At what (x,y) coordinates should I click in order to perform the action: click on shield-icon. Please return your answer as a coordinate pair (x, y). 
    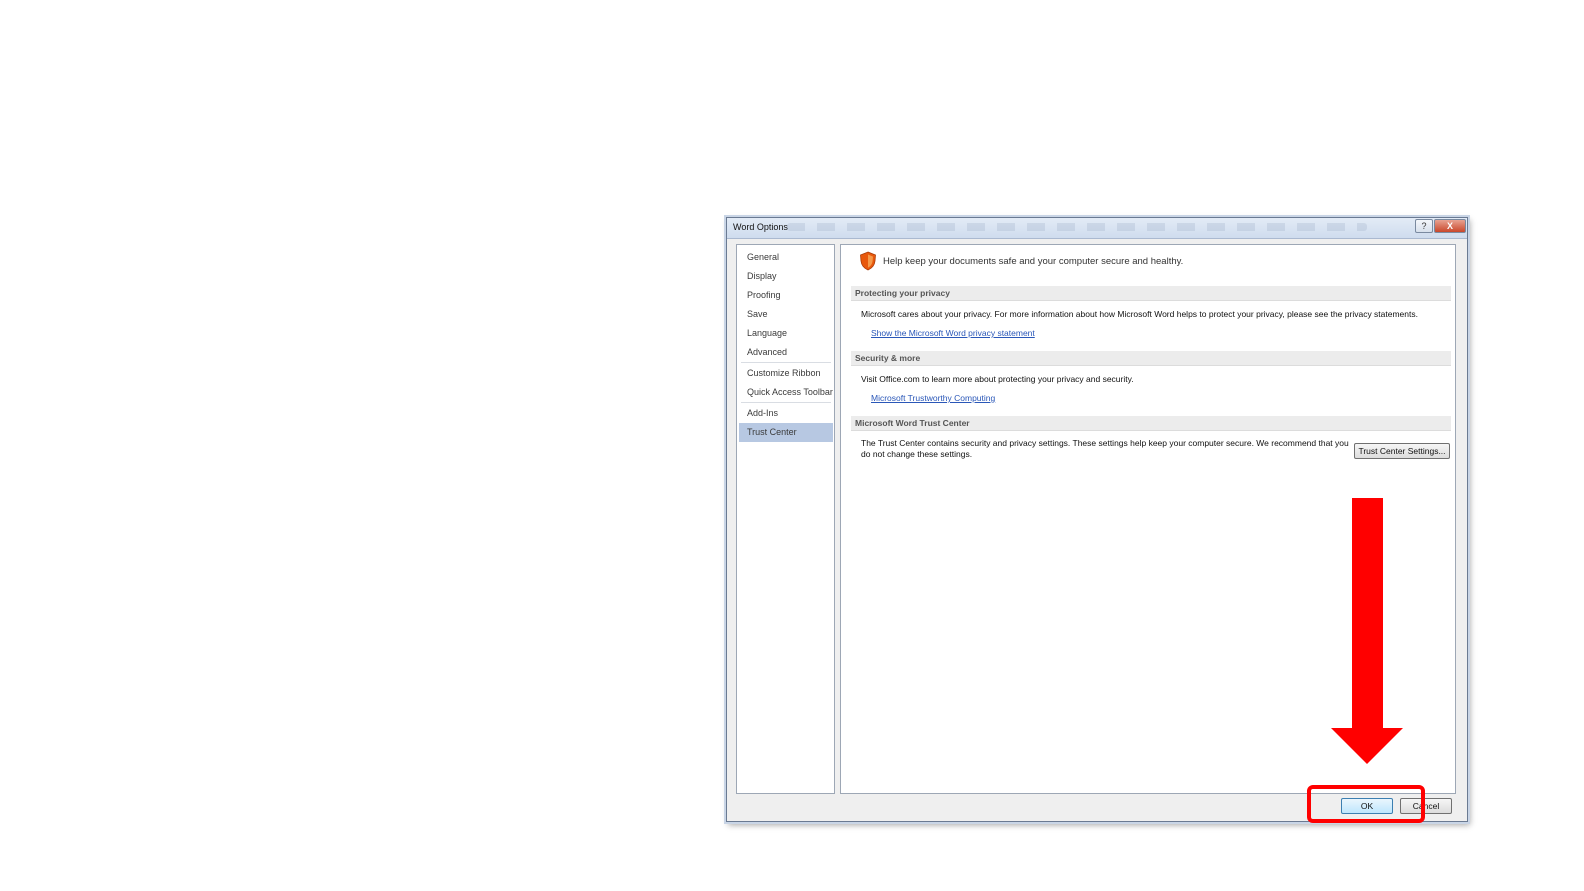
    Looking at the image, I should click on (868, 261).